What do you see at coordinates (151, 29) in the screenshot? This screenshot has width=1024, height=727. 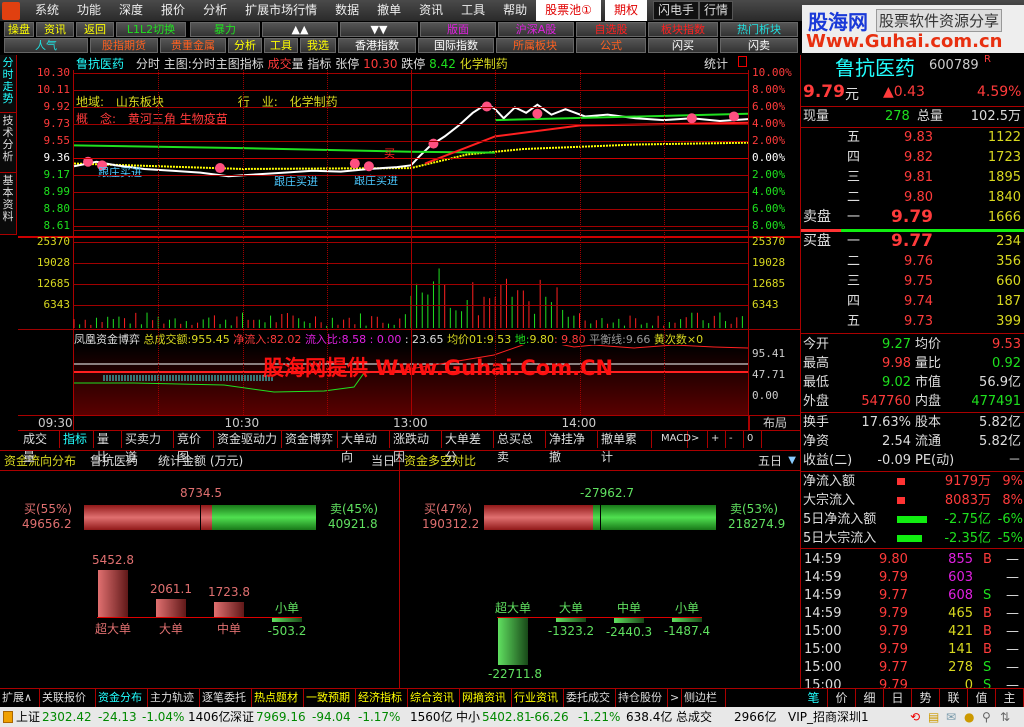 I see `toolbar-button: L1L2切换` at bounding box center [151, 29].